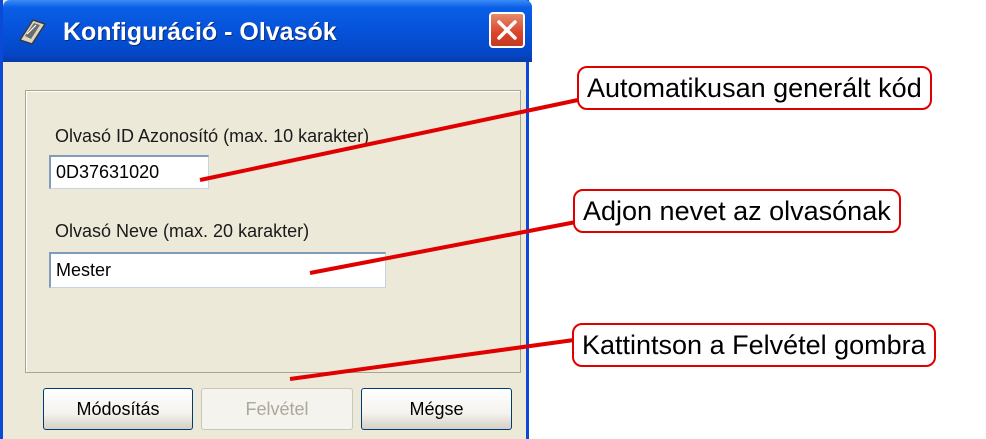 This screenshot has width=986, height=439. I want to click on arrow-give-name, so click(443, 247).